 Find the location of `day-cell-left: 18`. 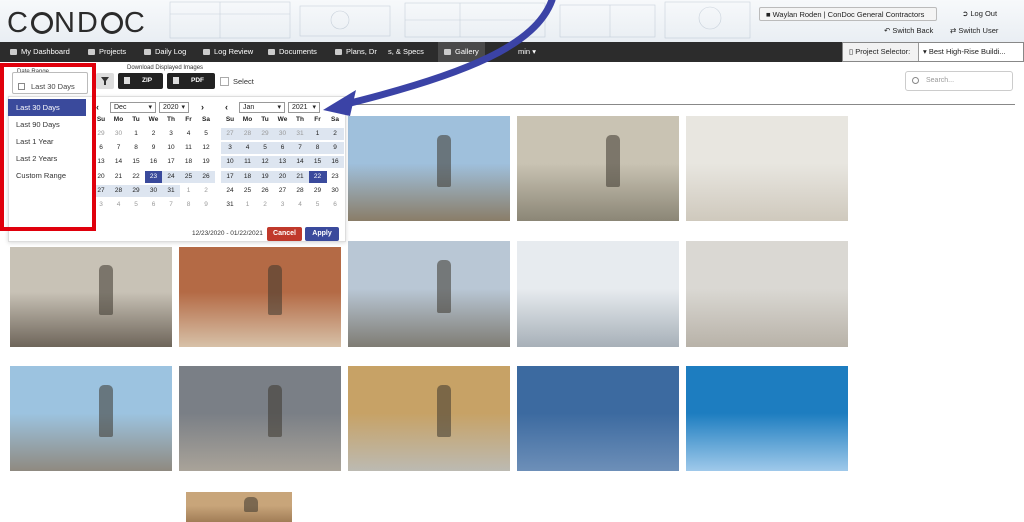

day-cell-left: 18 is located at coordinates (189, 162).